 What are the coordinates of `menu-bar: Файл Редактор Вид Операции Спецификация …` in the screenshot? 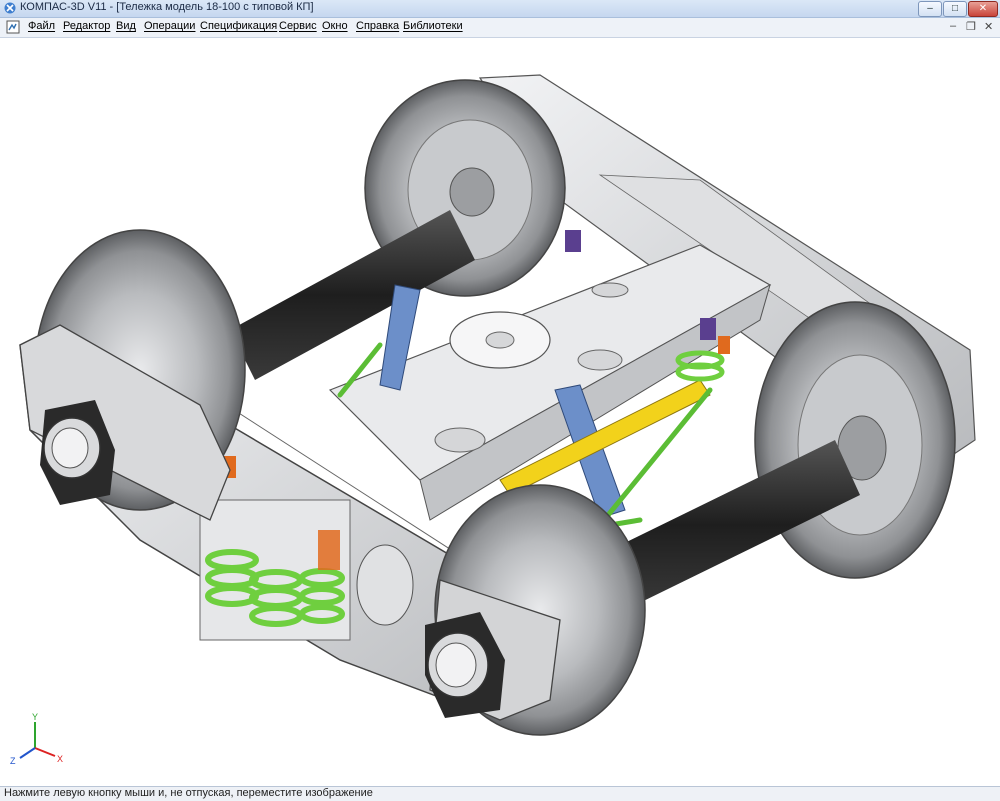 It's located at (500, 28).